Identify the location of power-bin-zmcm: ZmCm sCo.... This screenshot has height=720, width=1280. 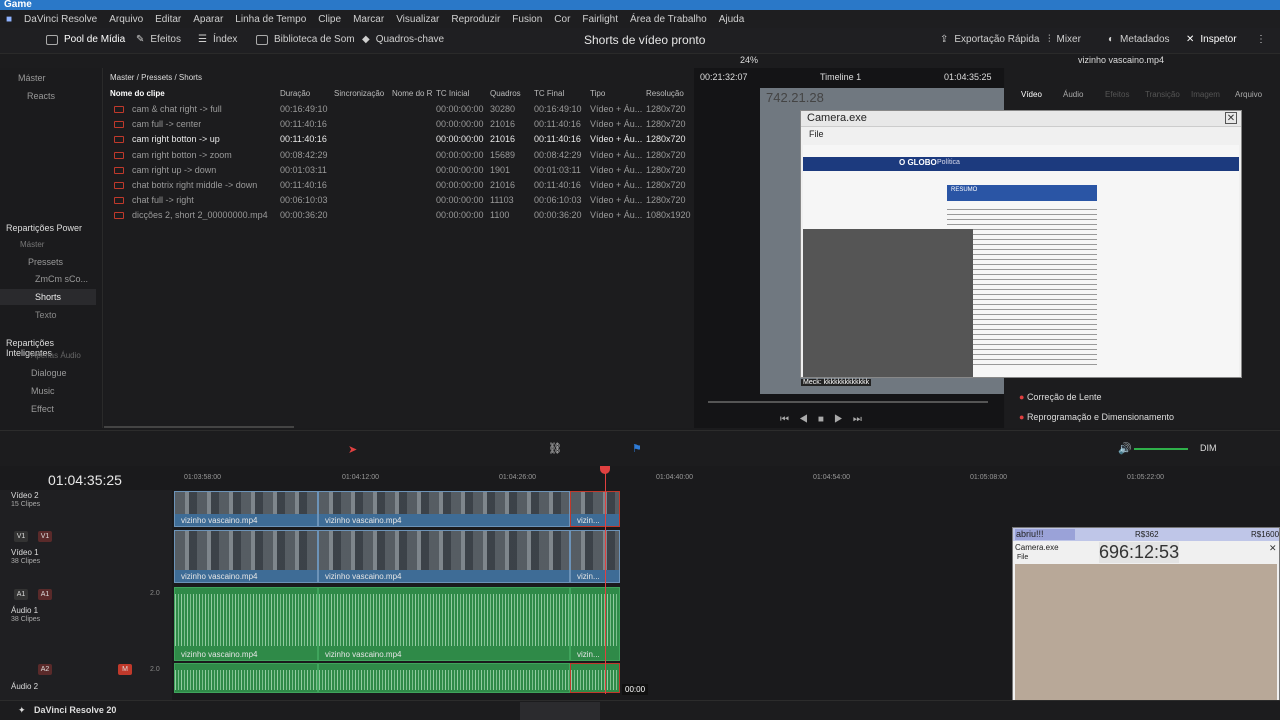
(61, 279).